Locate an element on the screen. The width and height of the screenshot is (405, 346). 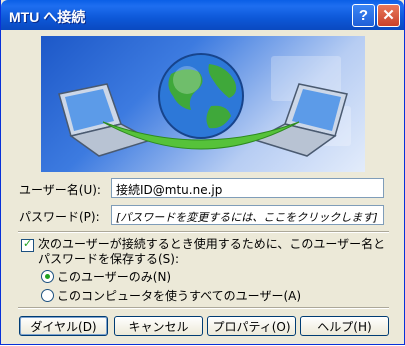
cancel-button: キャンセル is located at coordinates (158, 326).